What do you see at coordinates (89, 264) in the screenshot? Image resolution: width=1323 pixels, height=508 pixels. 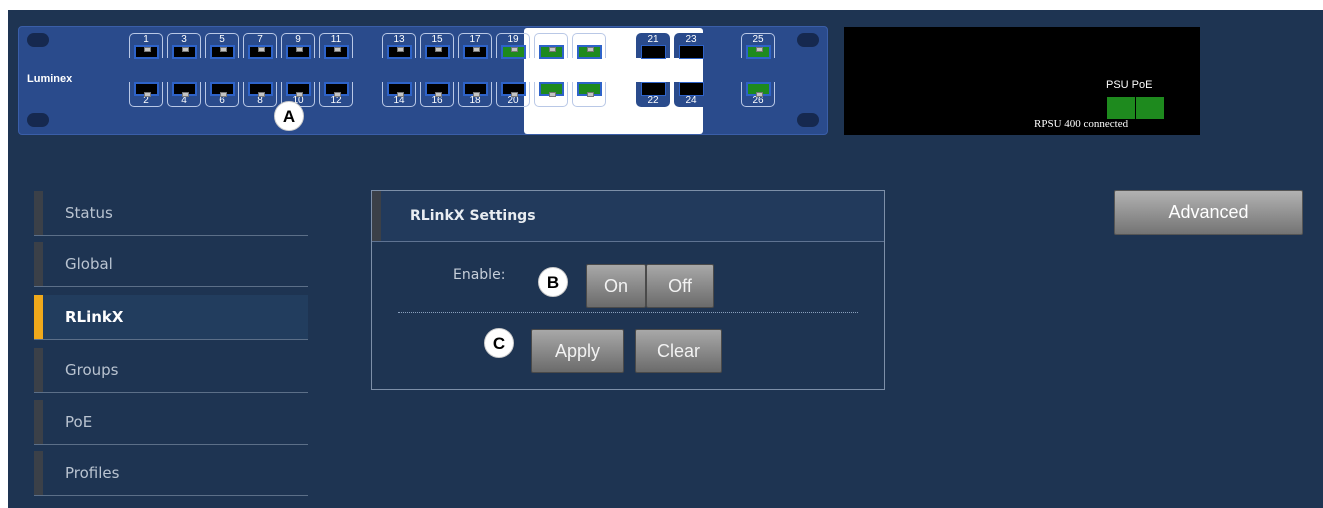 I see `sidebar-item-label: Global` at bounding box center [89, 264].